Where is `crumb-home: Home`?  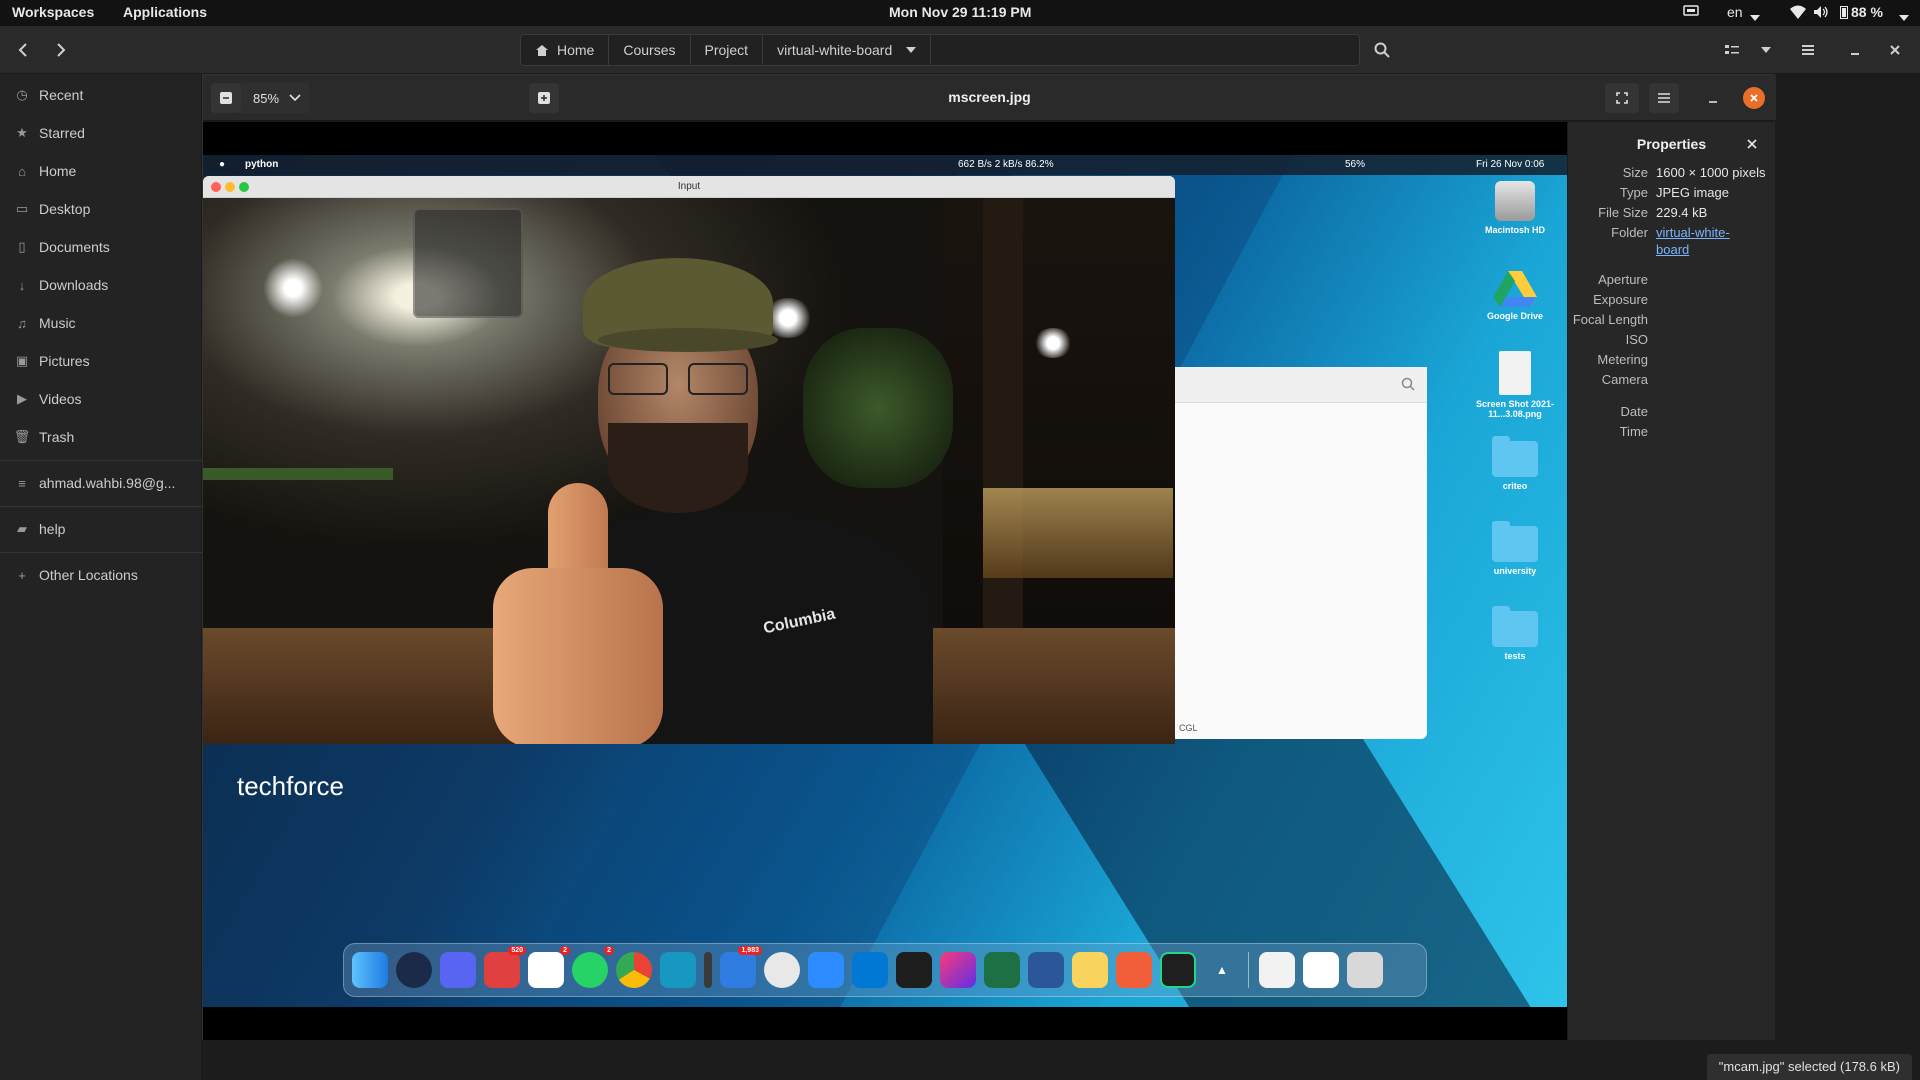
crumb-home: Home is located at coordinates (565, 50).